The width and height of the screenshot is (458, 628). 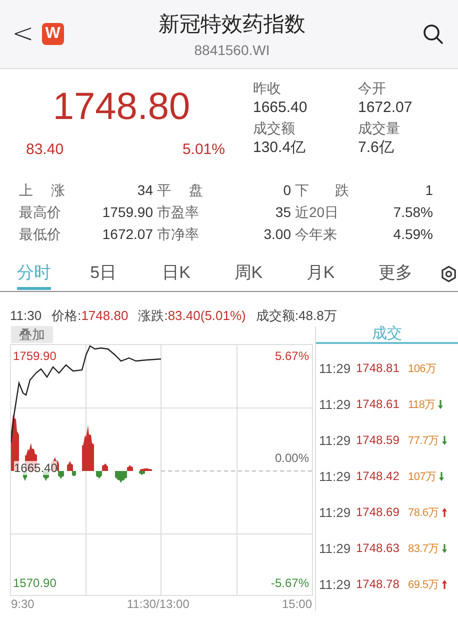 What do you see at coordinates (283, 212) in the screenshot?
I see `stat-value: 35` at bounding box center [283, 212].